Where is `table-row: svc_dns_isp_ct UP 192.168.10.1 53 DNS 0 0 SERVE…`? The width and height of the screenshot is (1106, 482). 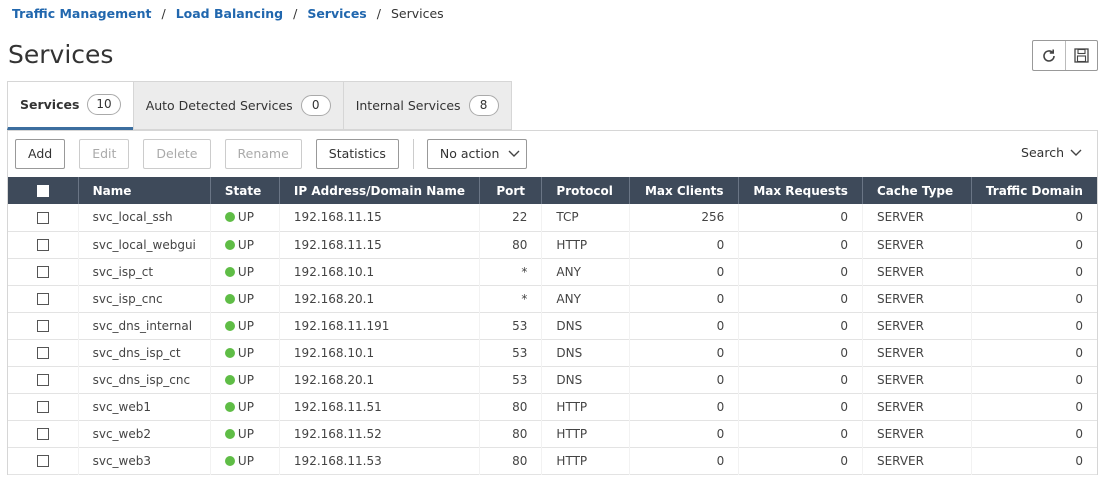
table-row: svc_dns_isp_ct UP 192.168.10.1 53 DNS 0 0 SERVE… is located at coordinates (552, 352).